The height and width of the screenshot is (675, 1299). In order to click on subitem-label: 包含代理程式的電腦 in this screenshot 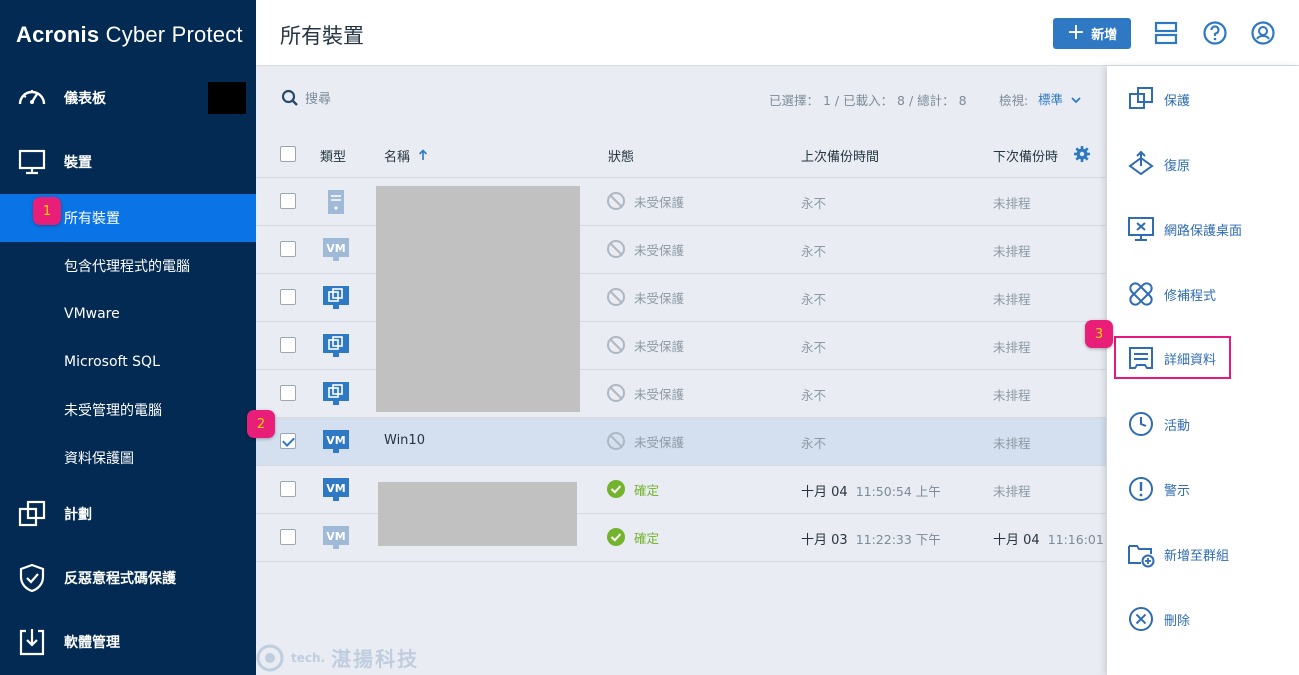, I will do `click(127, 267)`.